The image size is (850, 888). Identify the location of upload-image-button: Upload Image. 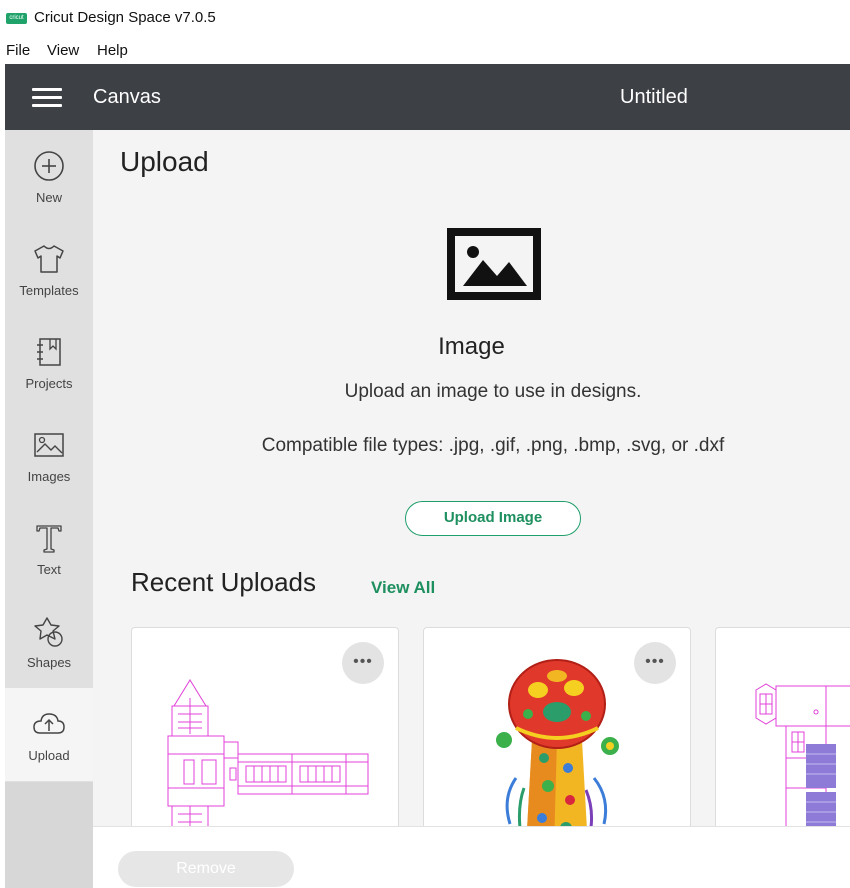
(493, 518).